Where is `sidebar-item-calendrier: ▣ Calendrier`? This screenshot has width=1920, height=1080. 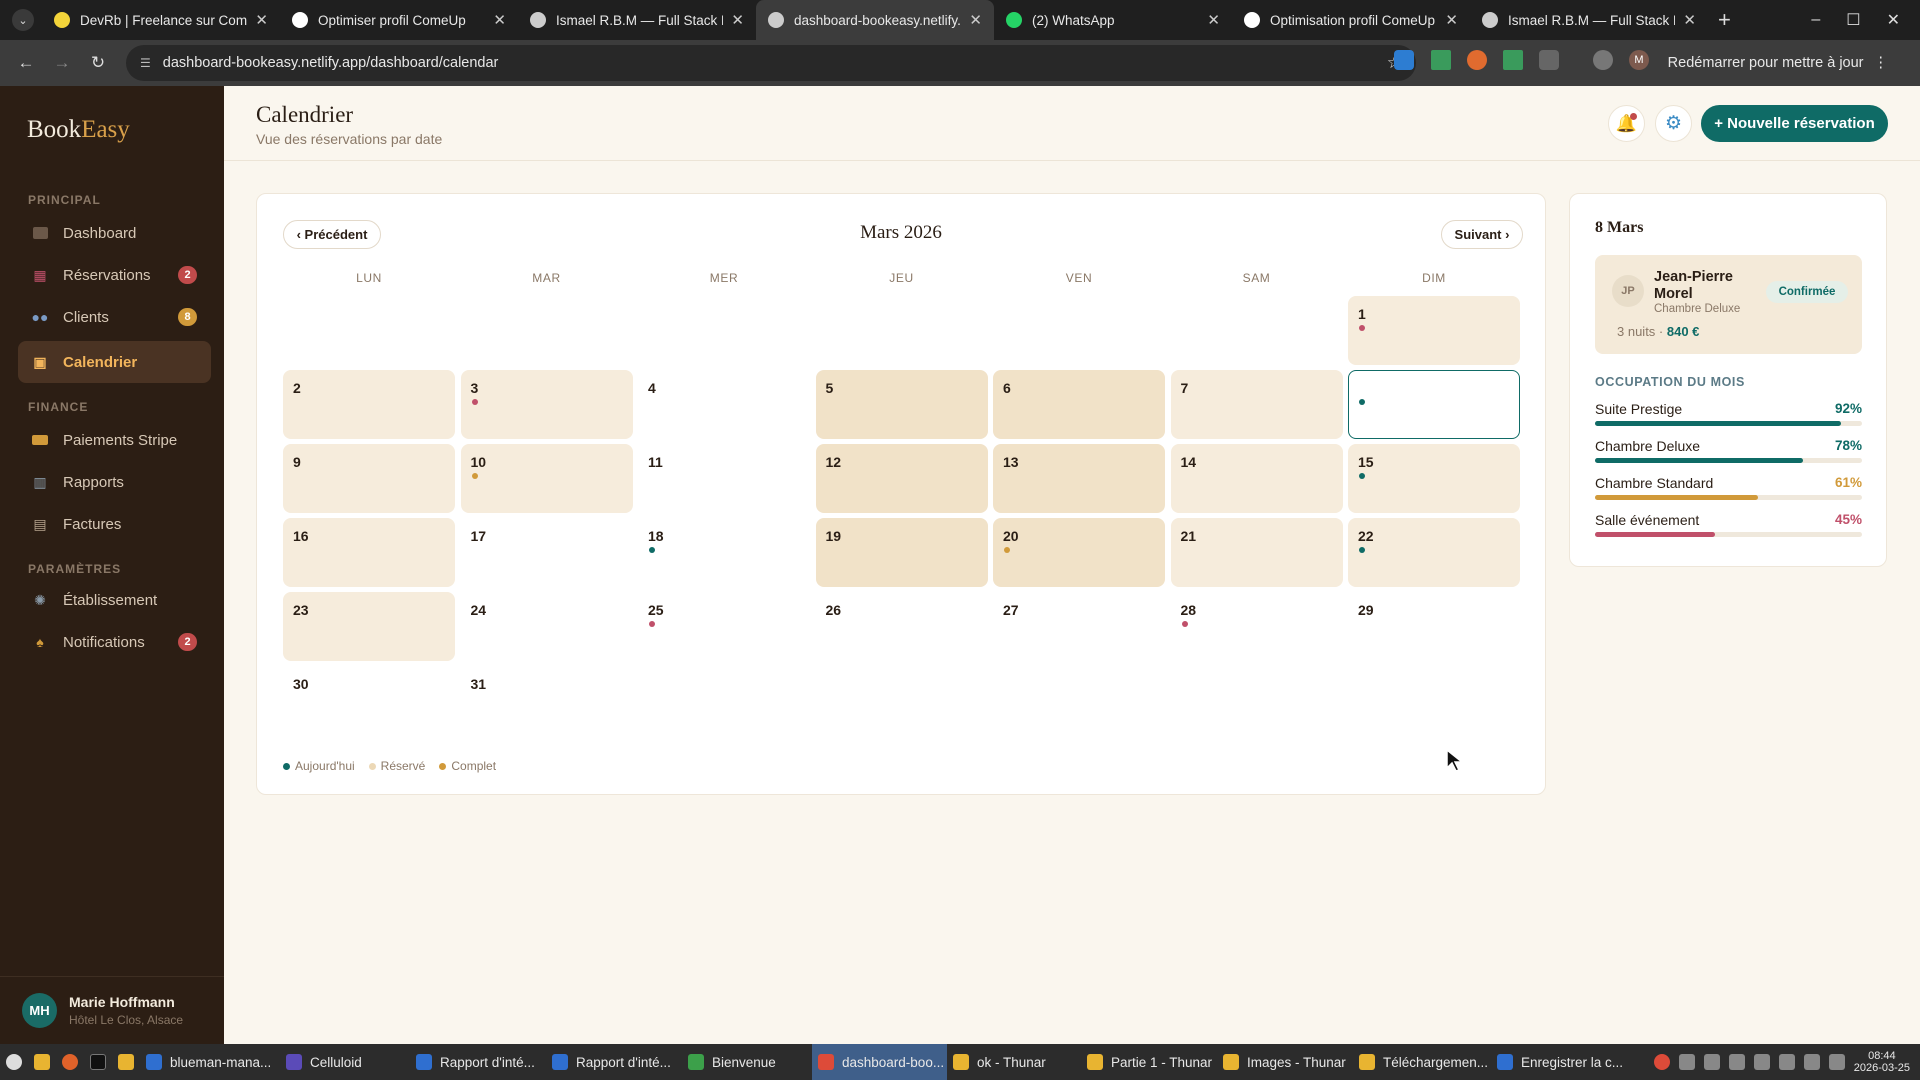 sidebar-item-calendrier: ▣ Calendrier is located at coordinates (114, 362).